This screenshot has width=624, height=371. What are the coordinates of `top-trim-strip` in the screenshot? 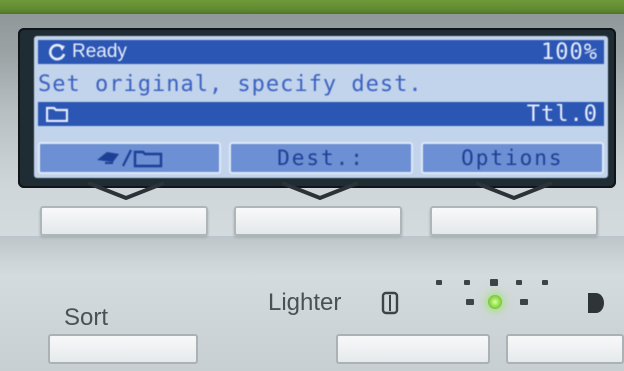 It's located at (312, 7).